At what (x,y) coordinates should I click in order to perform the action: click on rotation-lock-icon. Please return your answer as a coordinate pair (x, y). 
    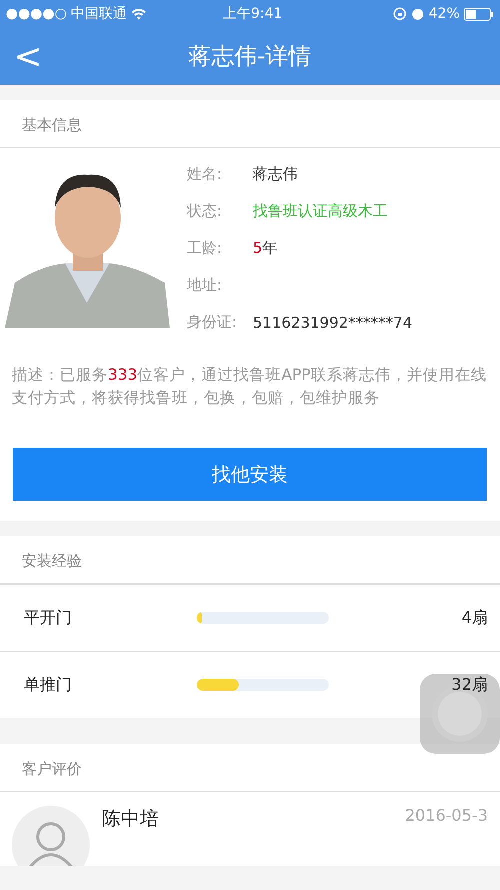
    Looking at the image, I should click on (399, 14).